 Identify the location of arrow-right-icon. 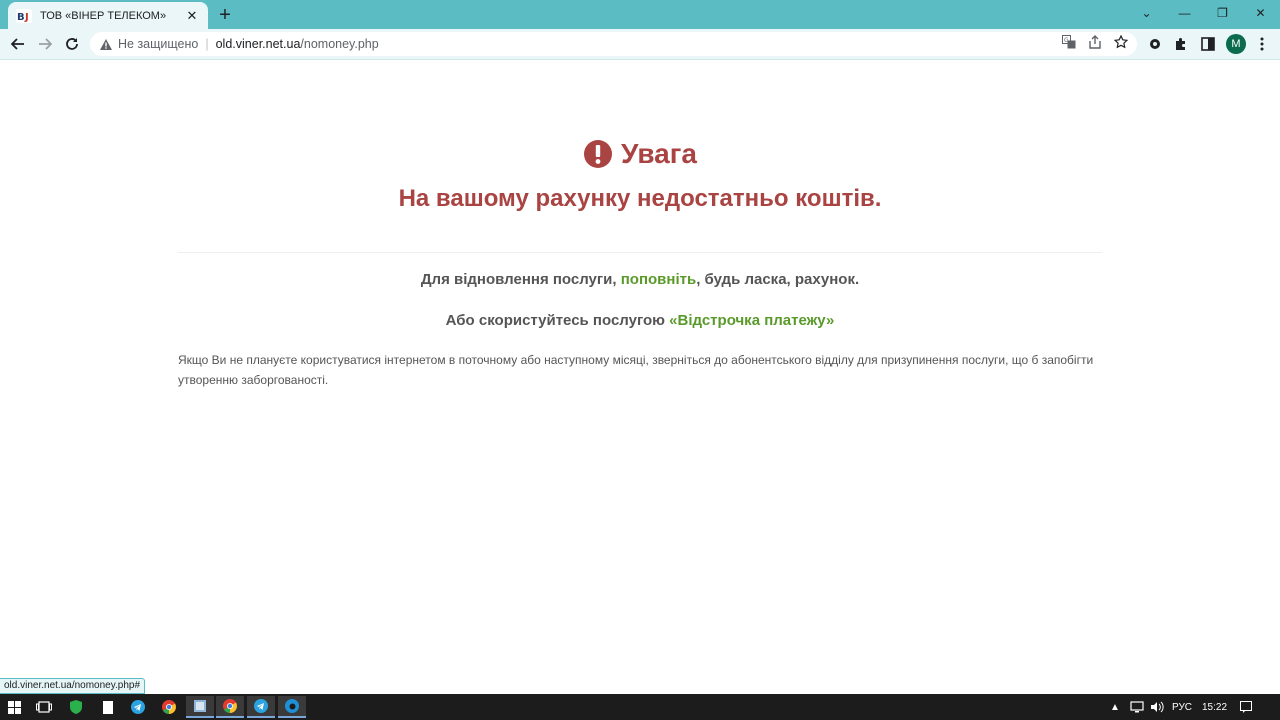
(45, 44).